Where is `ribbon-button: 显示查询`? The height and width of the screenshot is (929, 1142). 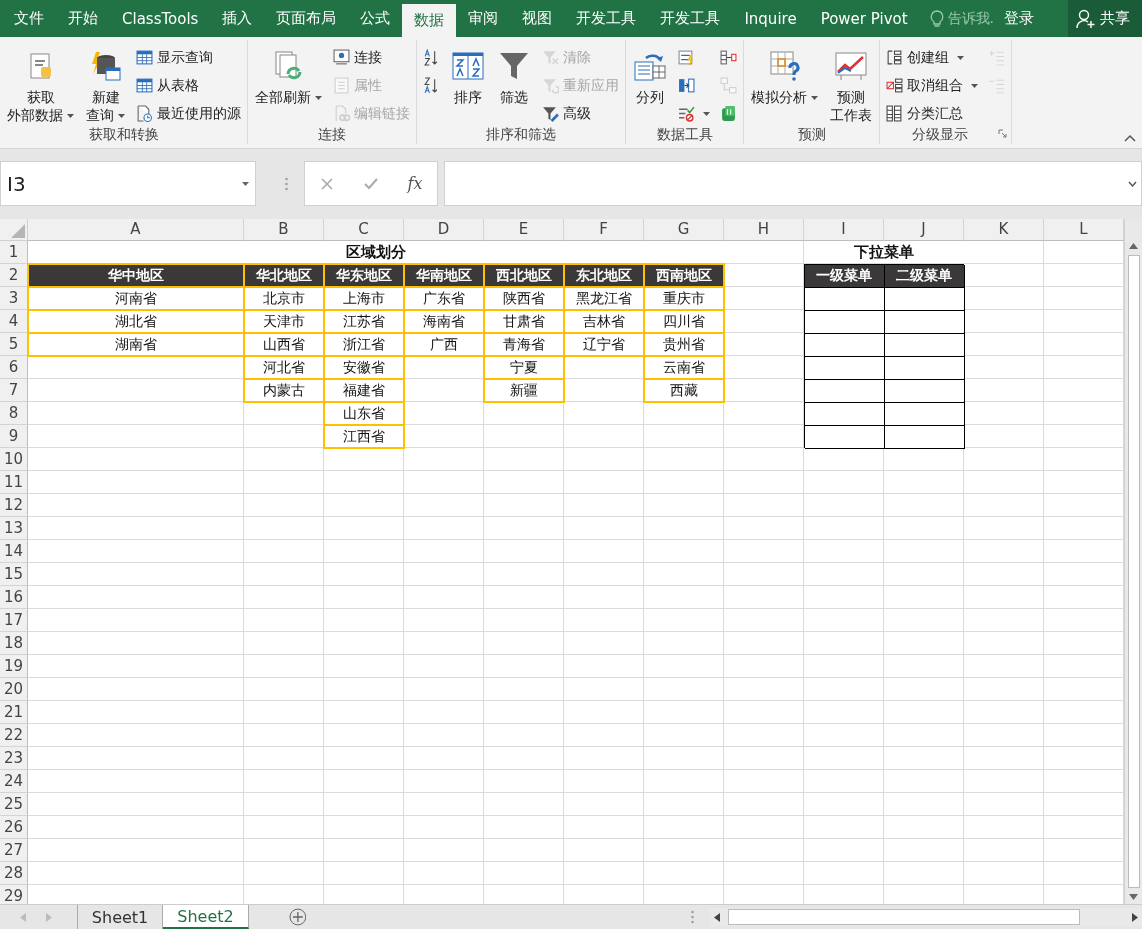
ribbon-button: 显示查询 is located at coordinates (188, 57).